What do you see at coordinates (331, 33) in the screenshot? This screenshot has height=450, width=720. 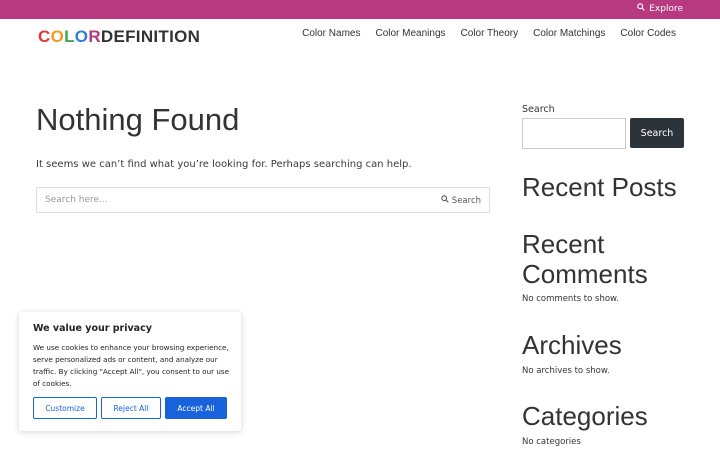 I see `nav-item-color-names: Color Names` at bounding box center [331, 33].